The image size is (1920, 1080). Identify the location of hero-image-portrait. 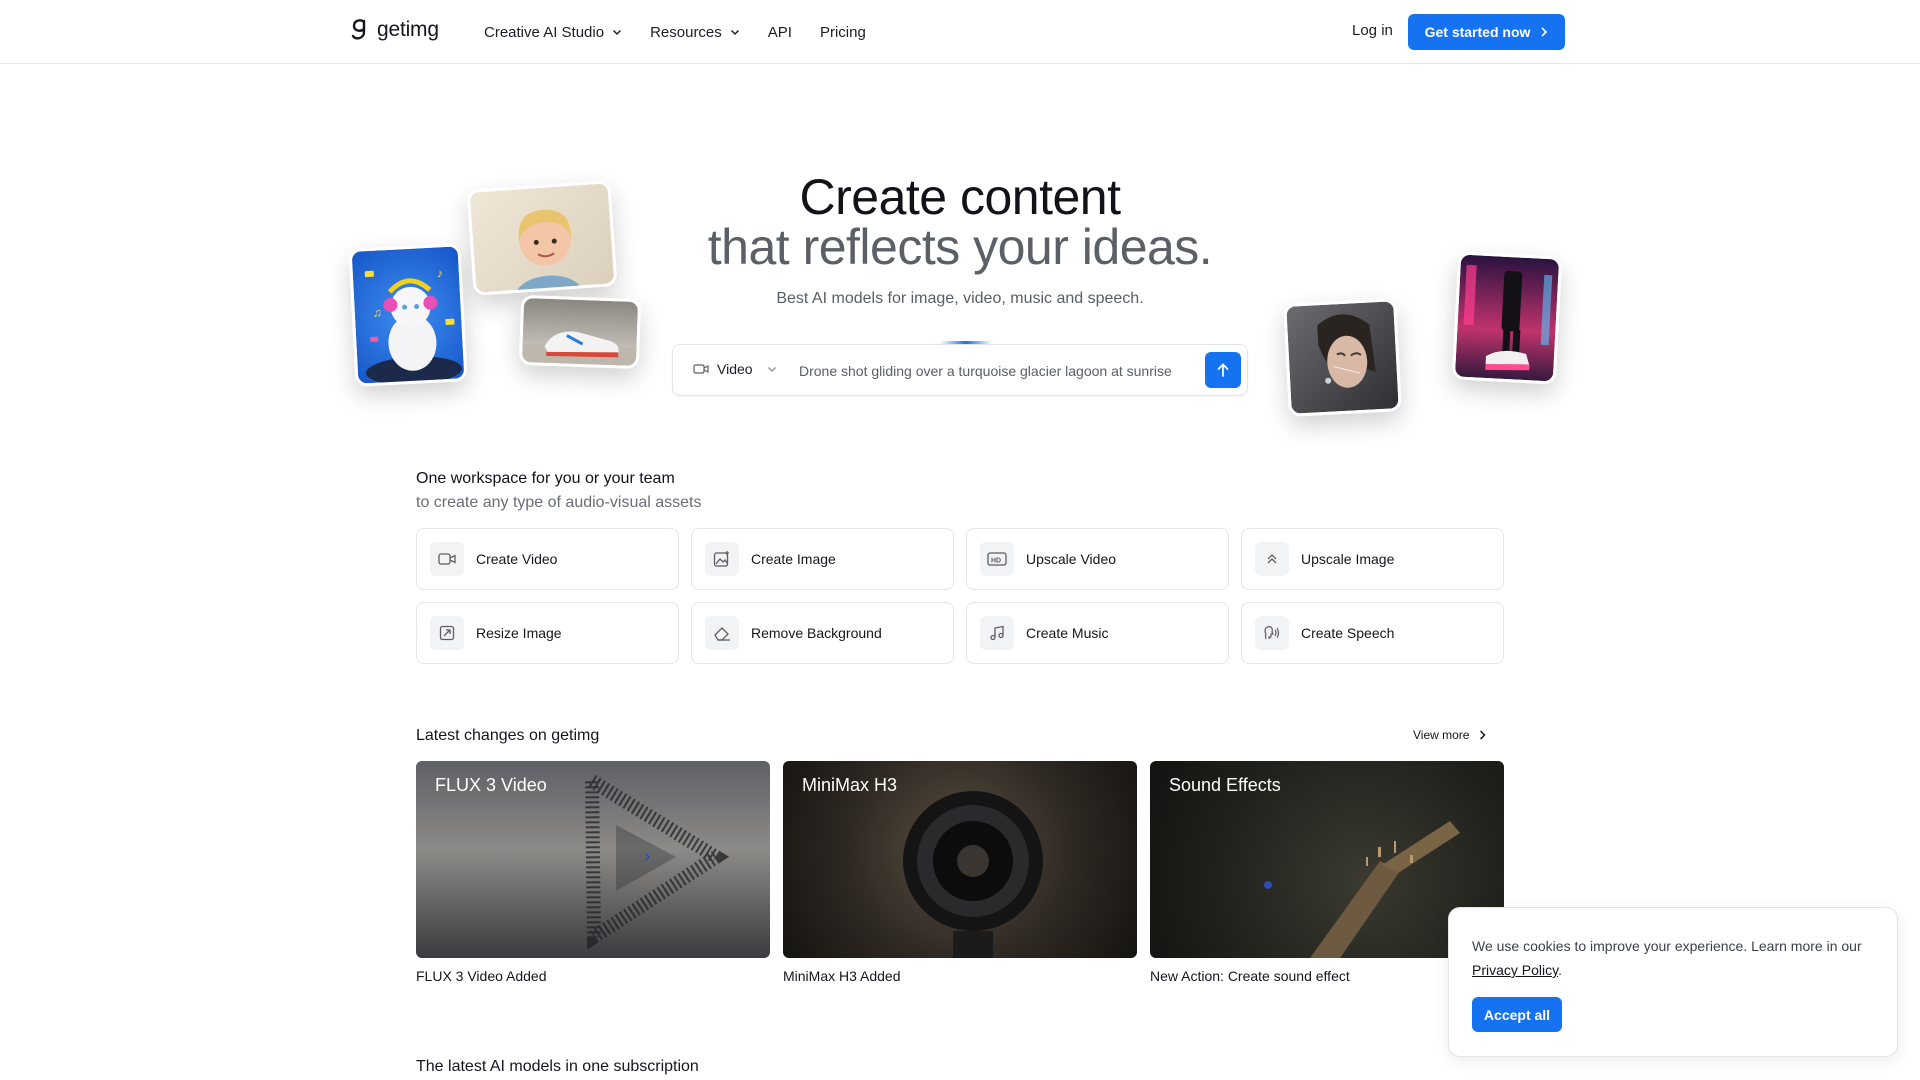
(1342, 357).